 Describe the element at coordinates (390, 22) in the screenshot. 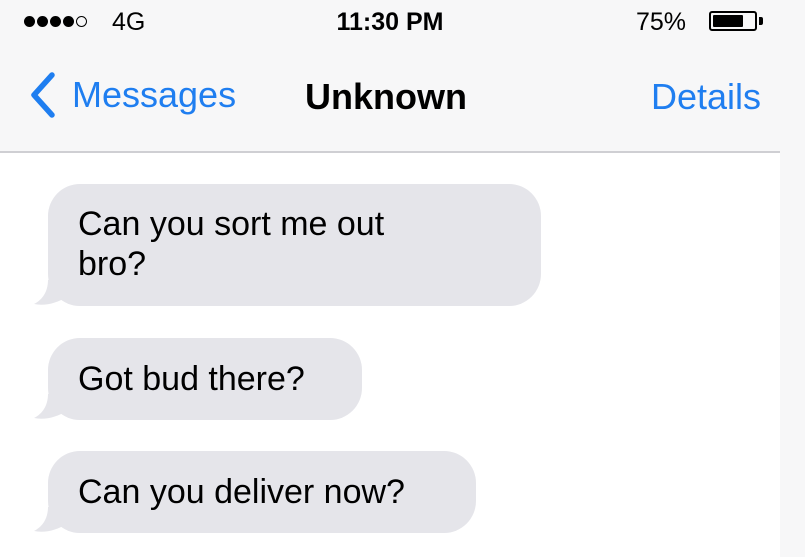

I see `status-bar: 4G 11:30 PM 75%` at that location.